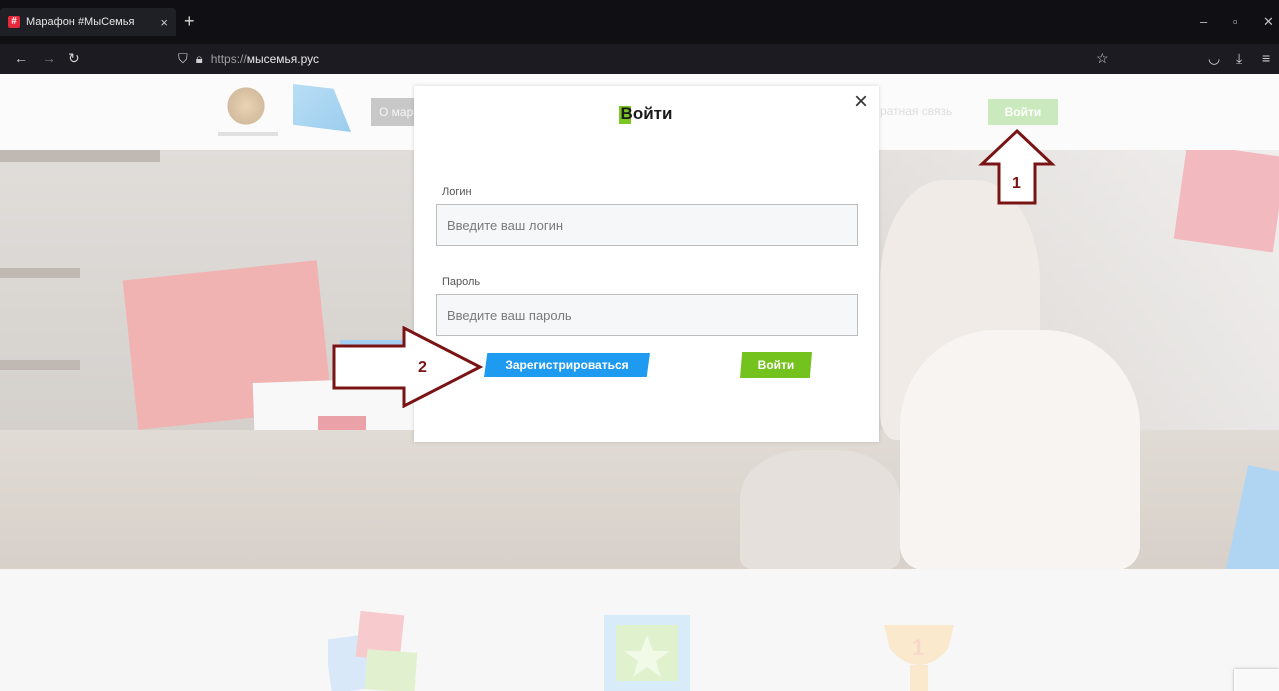 This screenshot has width=1279, height=691. What do you see at coordinates (183, 59) in the screenshot?
I see `shield-icon: ⛉` at bounding box center [183, 59].